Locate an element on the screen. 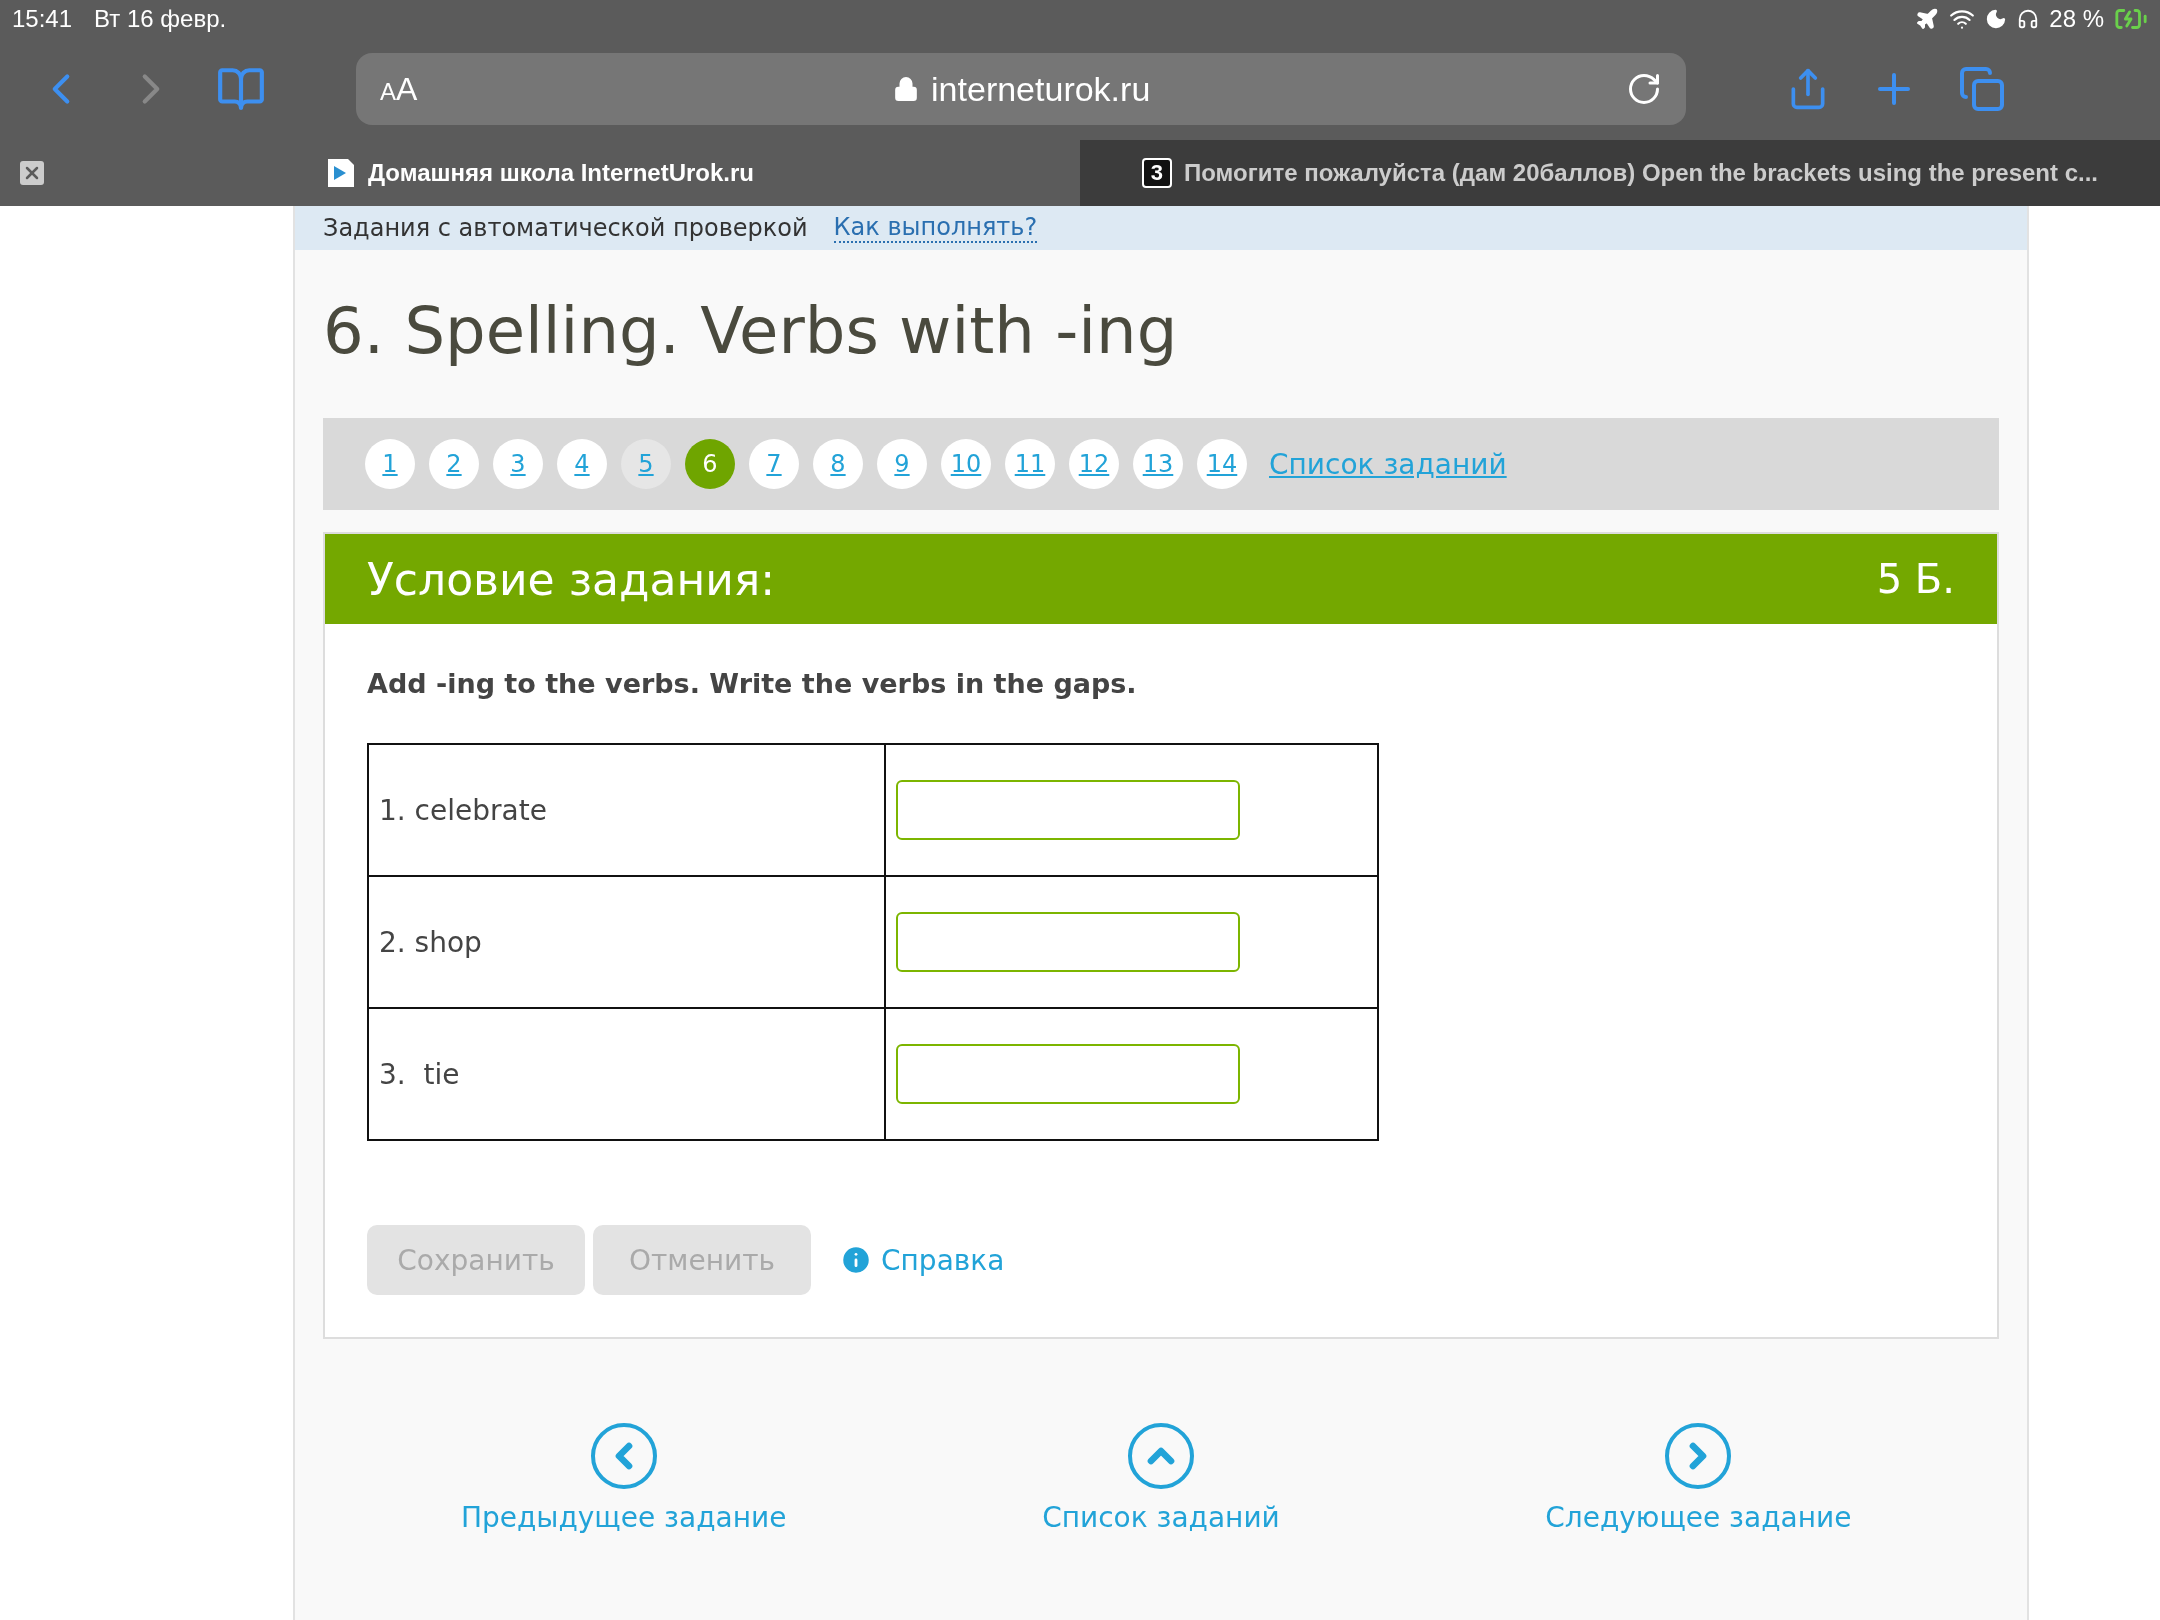 The image size is (2160, 1620). lock-icon is located at coordinates (906, 89).